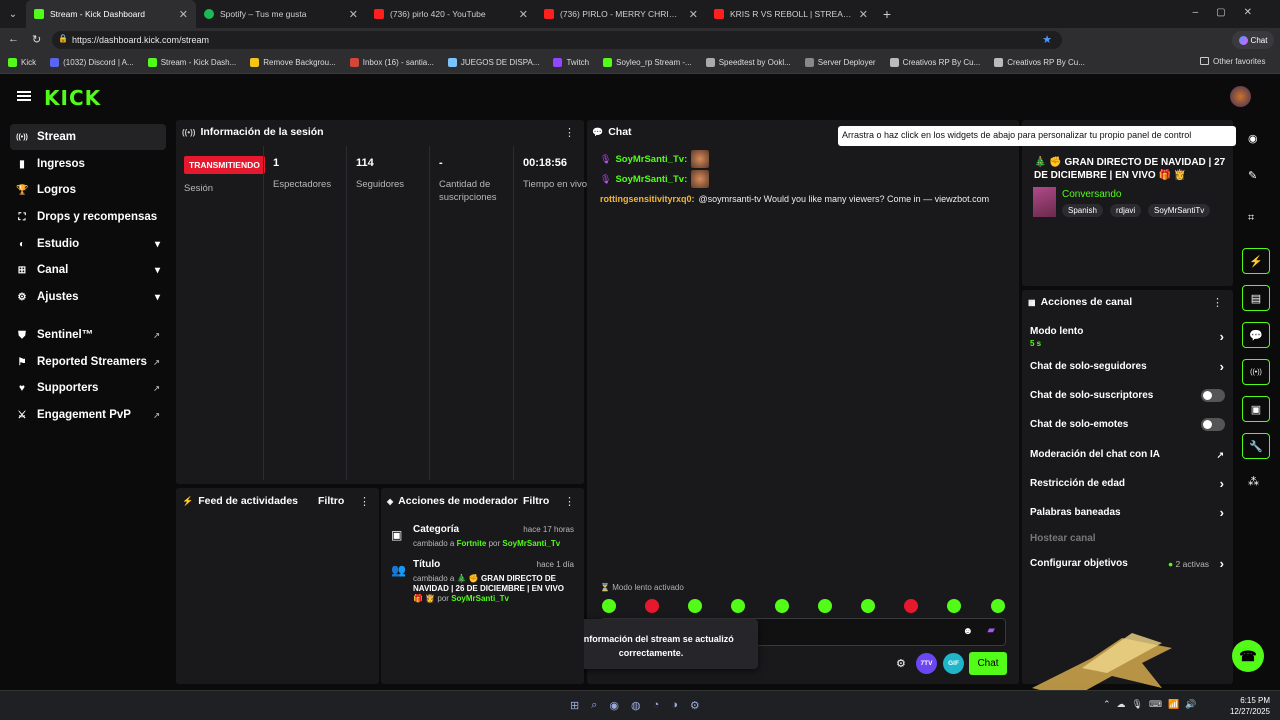 The height and width of the screenshot is (720, 1280). What do you see at coordinates (571, 62) in the screenshot?
I see `bookmark-item: Twitch` at bounding box center [571, 62].